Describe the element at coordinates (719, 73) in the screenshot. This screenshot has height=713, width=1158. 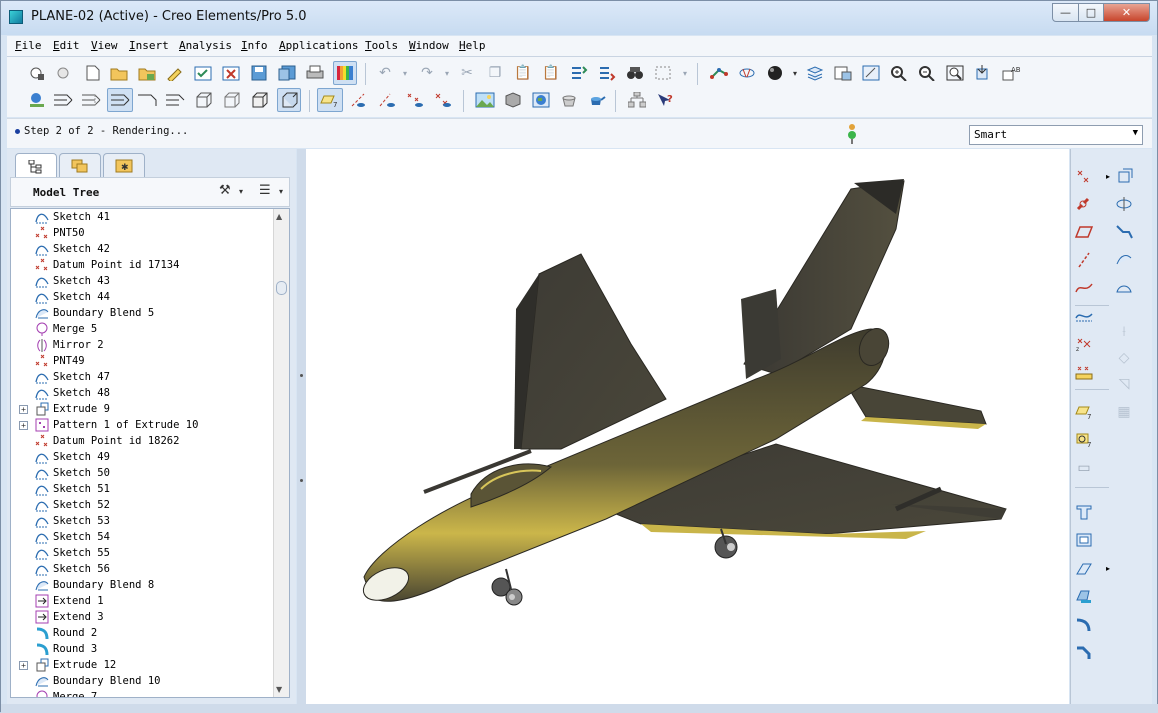
I see `datum-display-icon` at that location.